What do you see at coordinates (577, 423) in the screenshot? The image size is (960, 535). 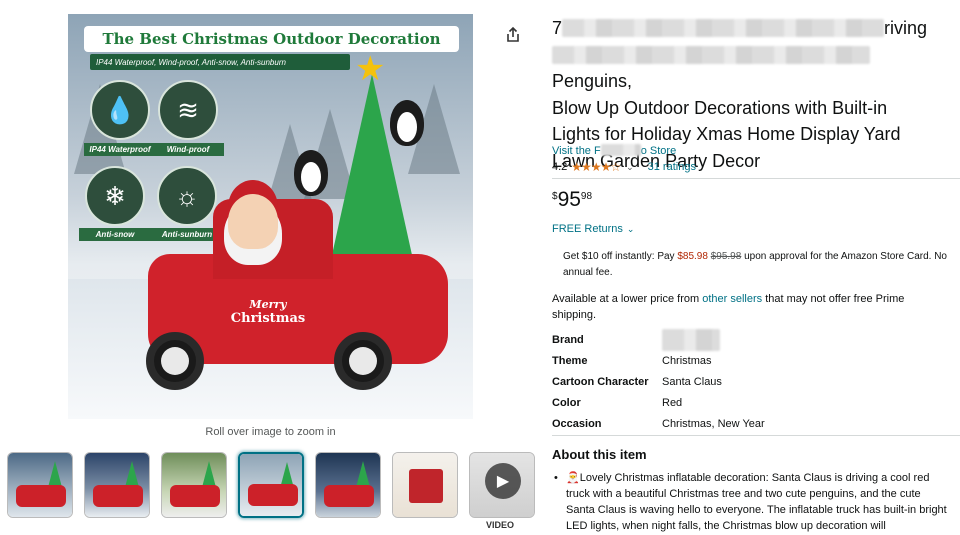 I see `spec-key: Occasion` at bounding box center [577, 423].